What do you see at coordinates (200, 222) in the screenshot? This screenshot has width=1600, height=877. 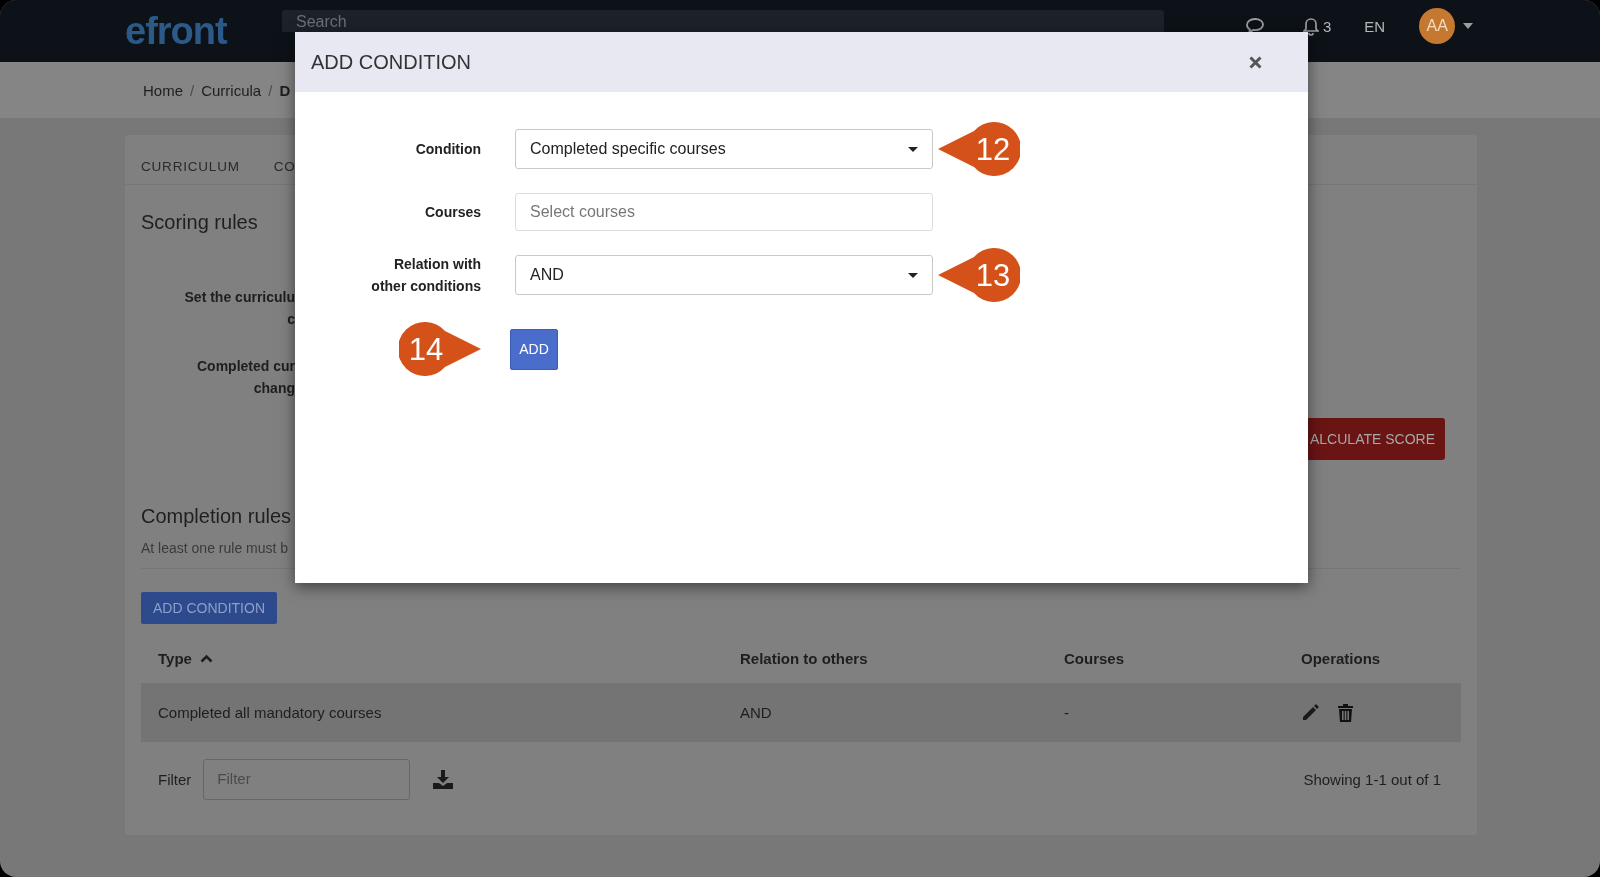 I see `section-title: Scoring rules` at bounding box center [200, 222].